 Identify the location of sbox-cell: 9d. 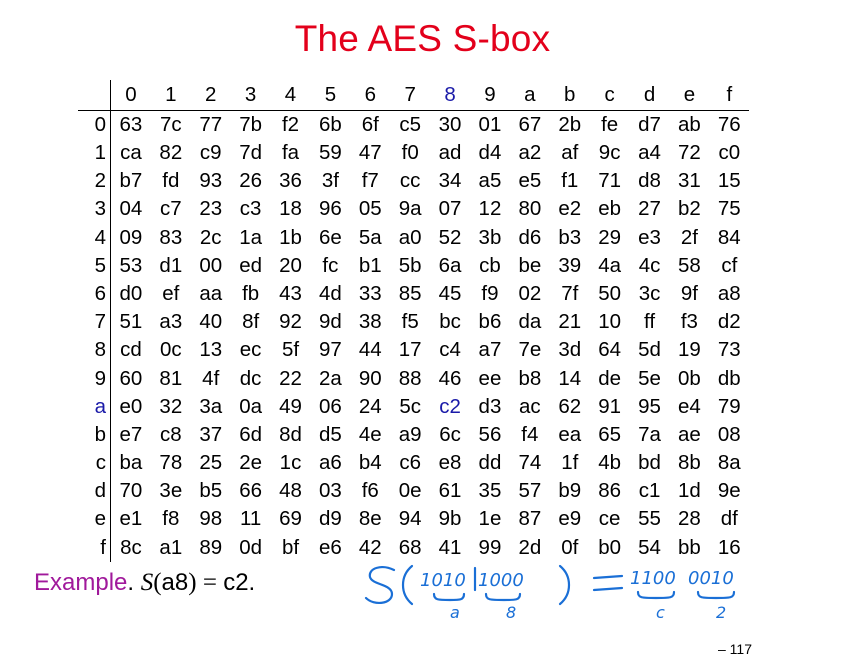
(330, 322).